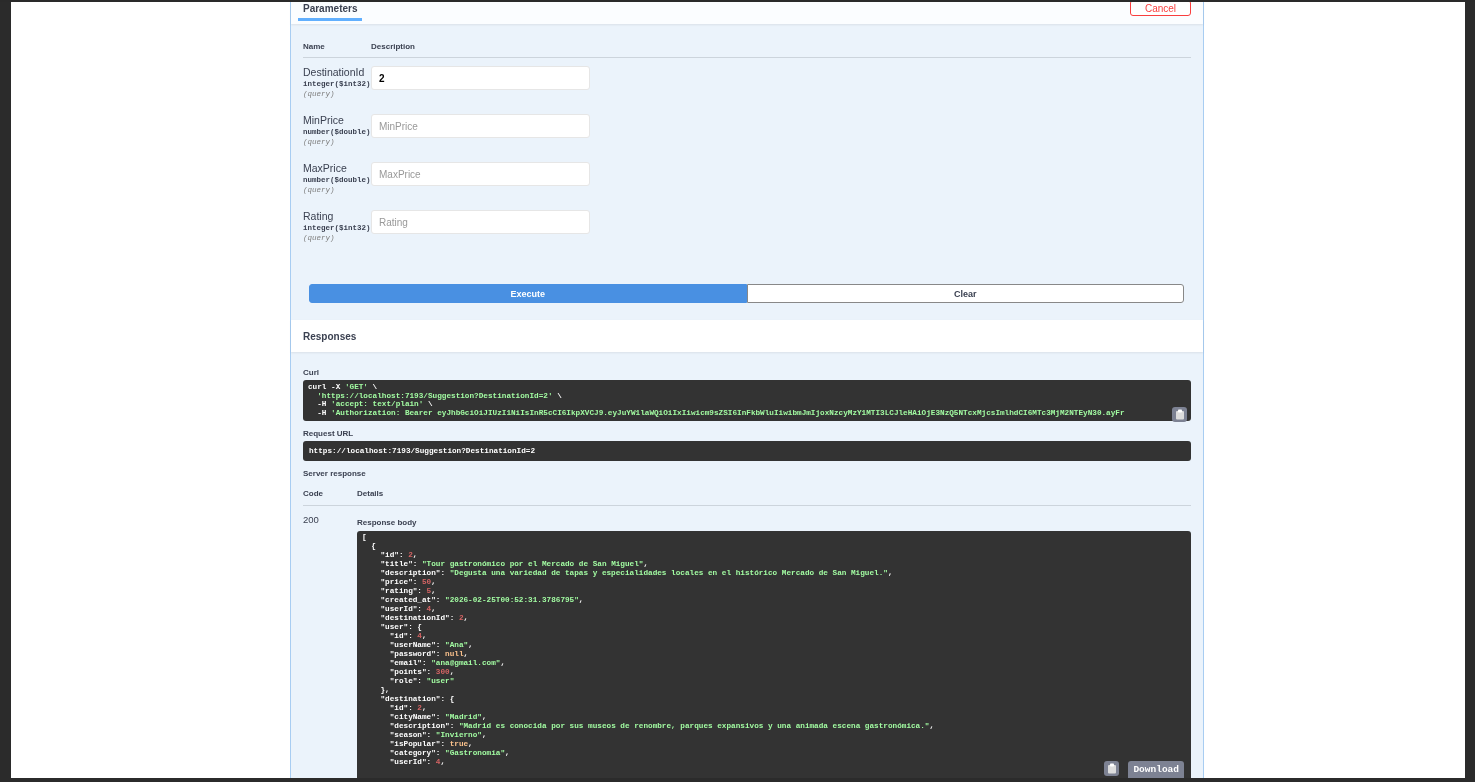 The width and height of the screenshot is (1475, 782). I want to click on clear-button: Clear, so click(965, 293).